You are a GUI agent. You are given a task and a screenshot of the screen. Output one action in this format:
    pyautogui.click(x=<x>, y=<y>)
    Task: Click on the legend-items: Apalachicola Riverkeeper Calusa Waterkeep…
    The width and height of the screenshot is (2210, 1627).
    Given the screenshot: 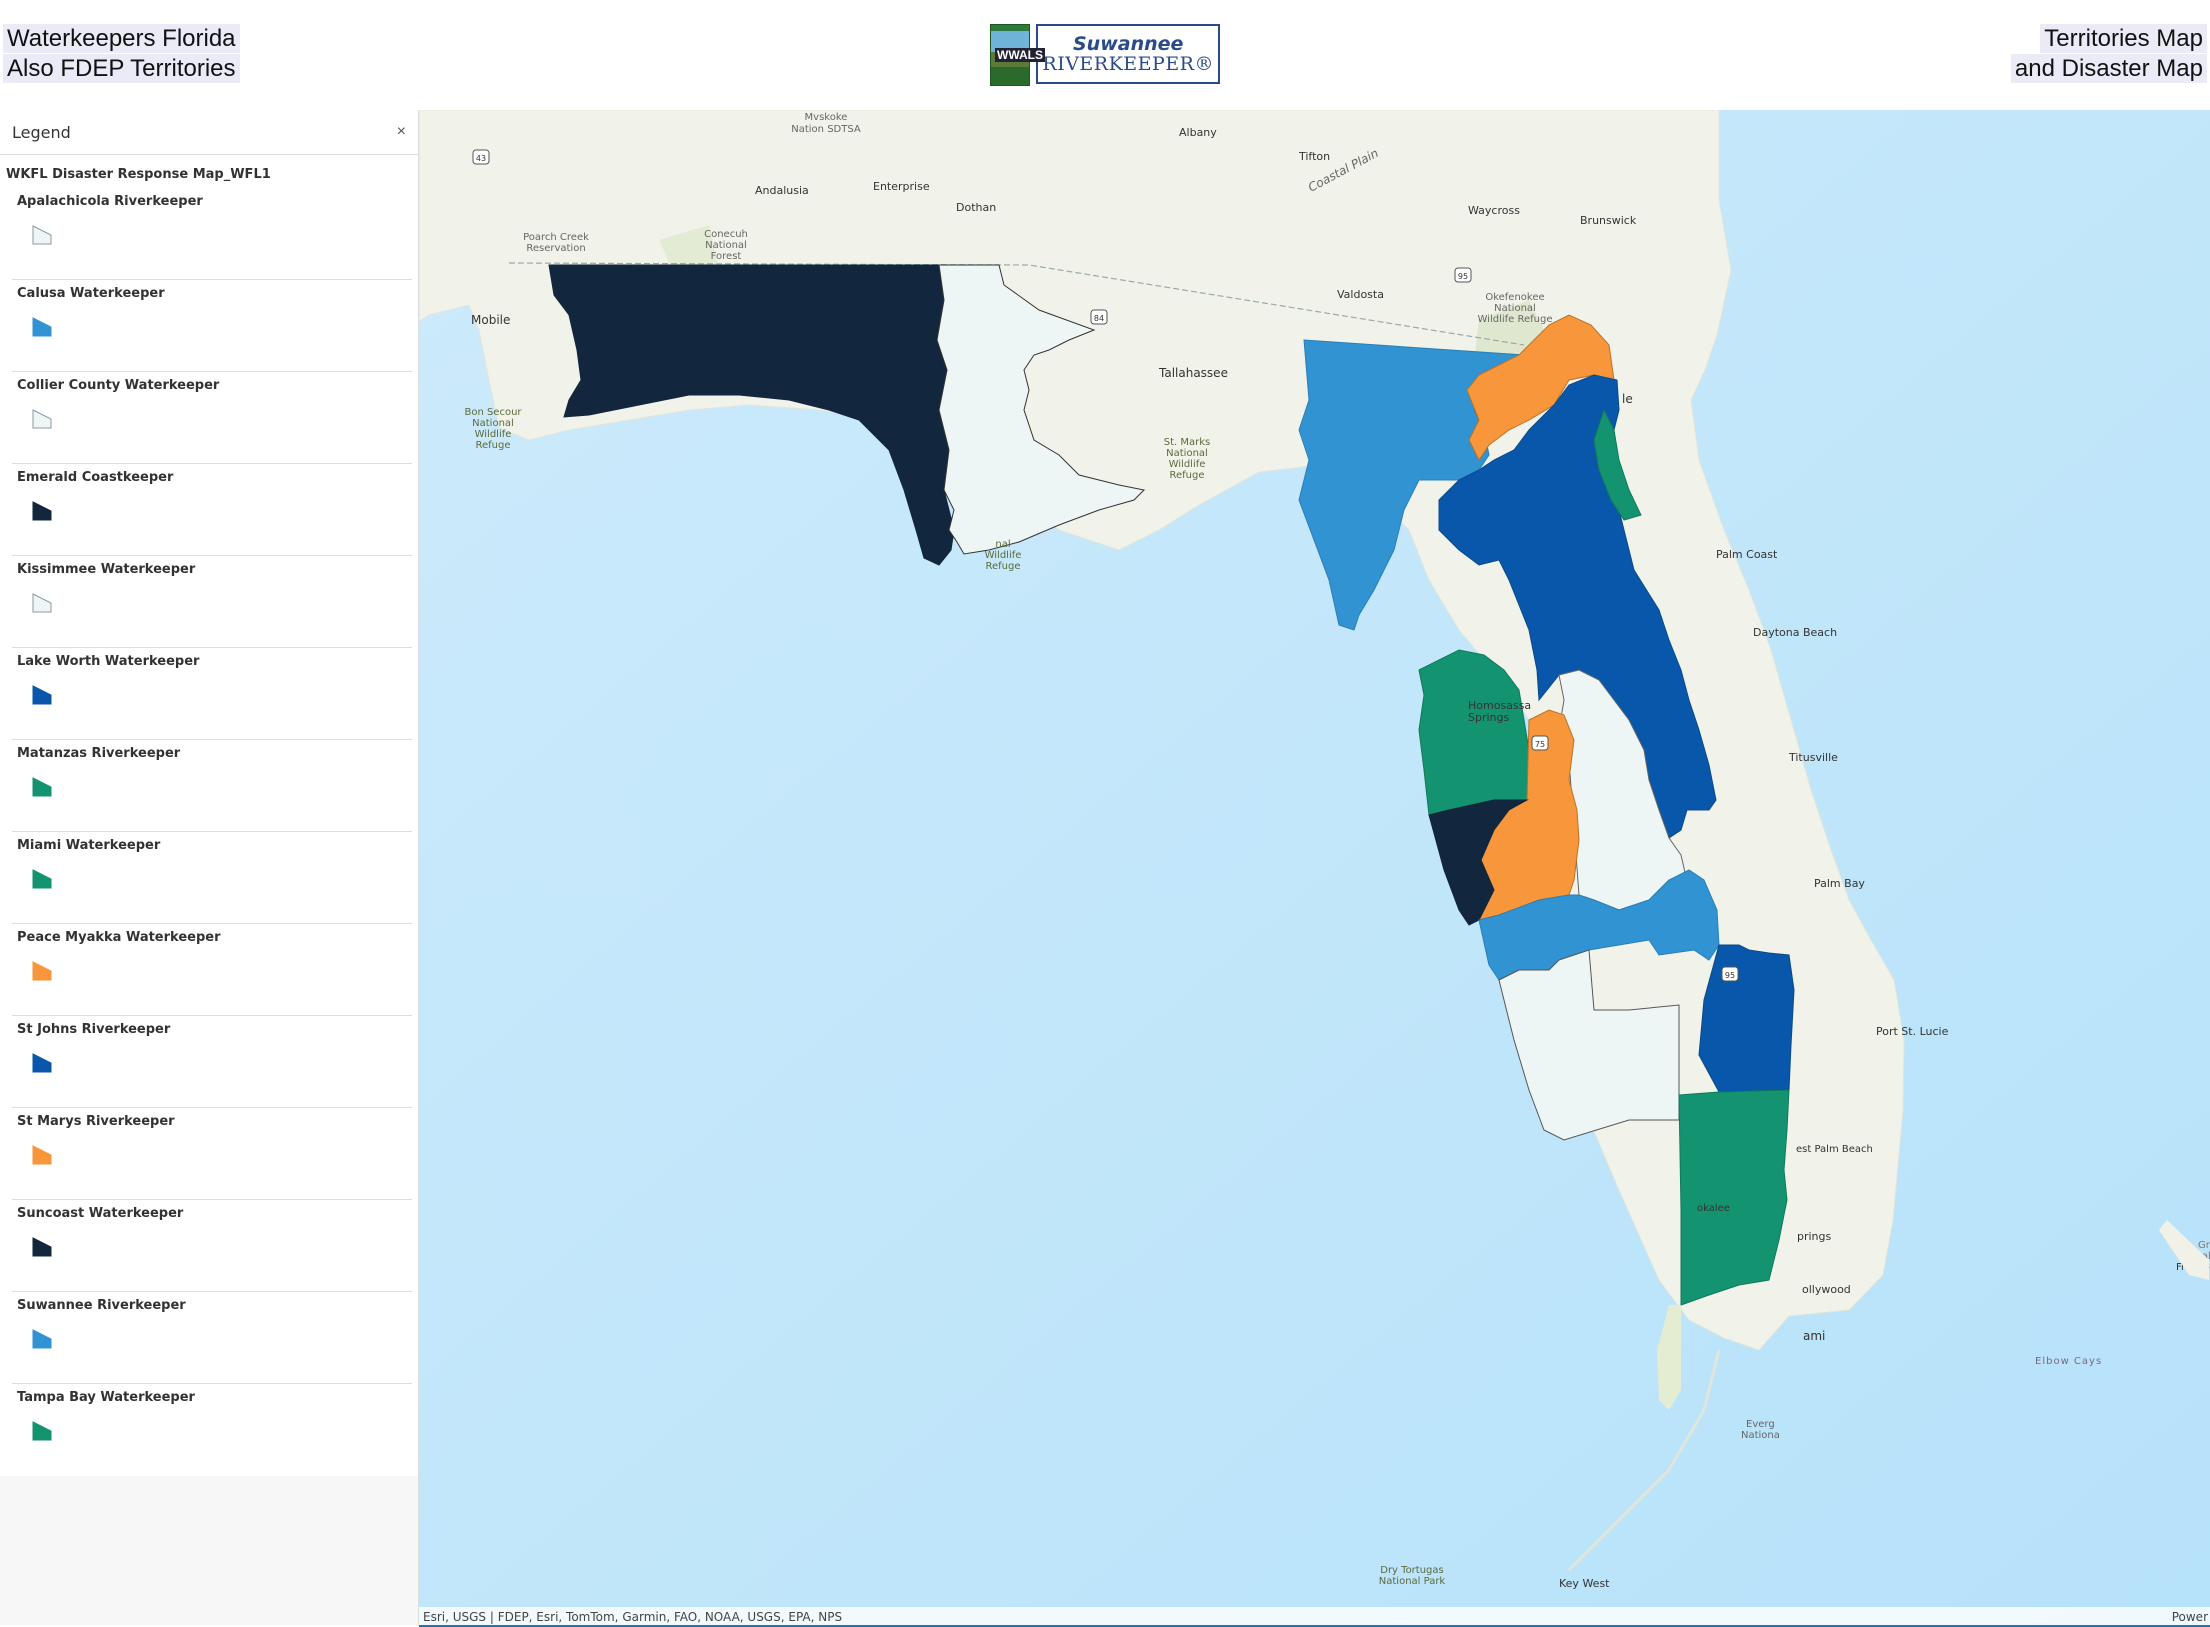 What is the action you would take?
    pyautogui.click(x=209, y=832)
    